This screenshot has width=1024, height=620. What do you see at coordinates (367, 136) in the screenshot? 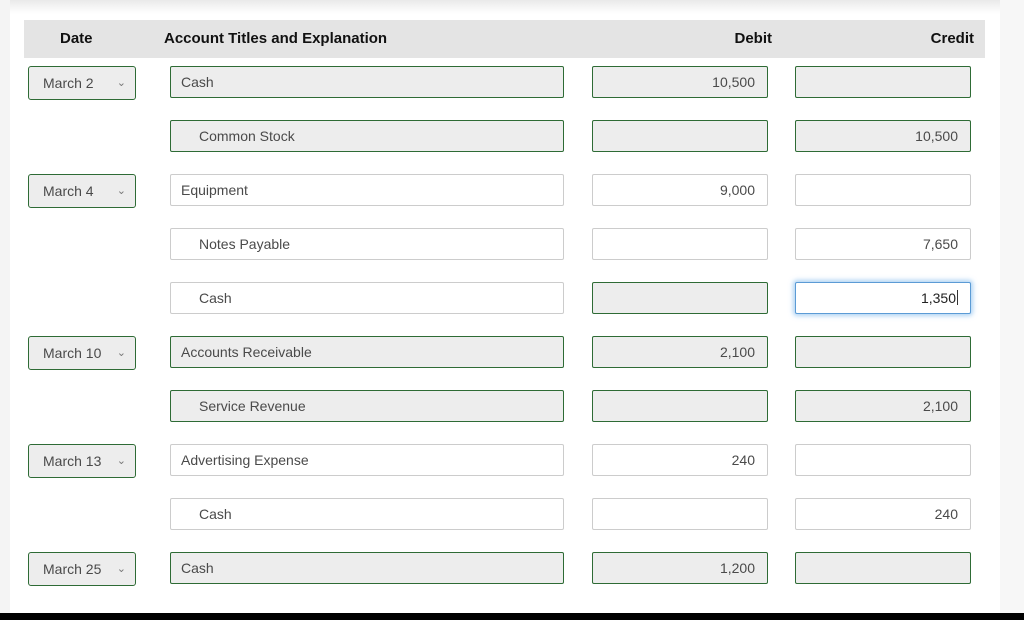
I see `account-title-input: Common Stock` at bounding box center [367, 136].